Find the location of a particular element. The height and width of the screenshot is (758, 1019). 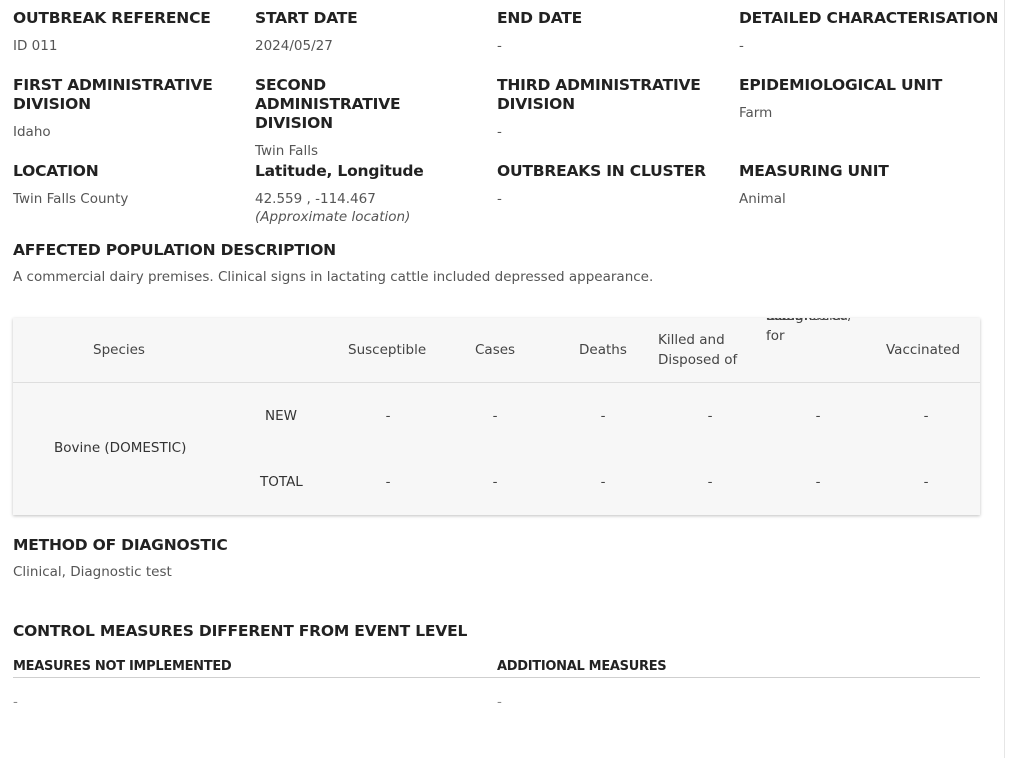

measures-not-implemented-value: - is located at coordinates (15, 702).